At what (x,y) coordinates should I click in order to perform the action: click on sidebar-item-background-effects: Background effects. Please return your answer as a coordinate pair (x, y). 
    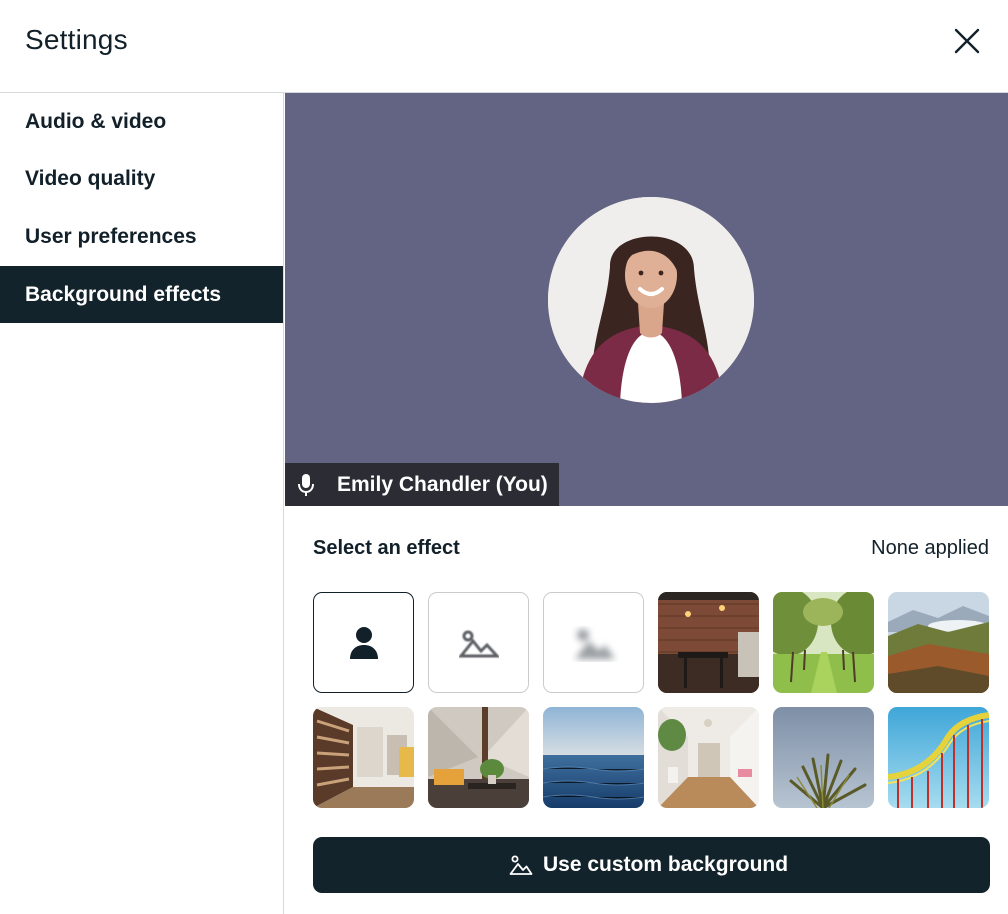
    Looking at the image, I should click on (141, 294).